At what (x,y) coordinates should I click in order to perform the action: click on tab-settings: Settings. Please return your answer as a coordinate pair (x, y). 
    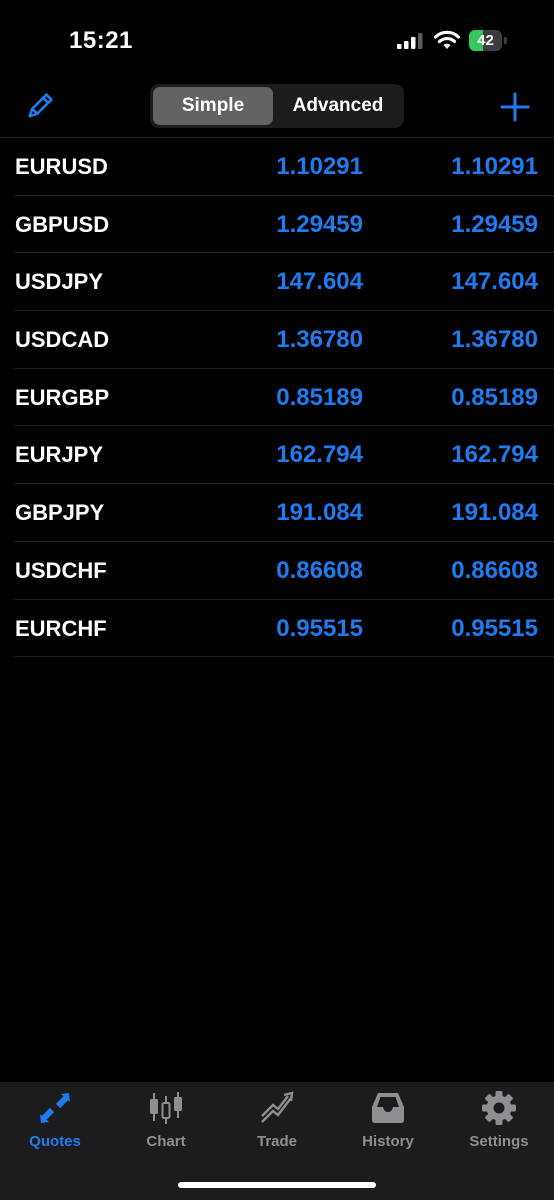
    Looking at the image, I should click on (499, 1122).